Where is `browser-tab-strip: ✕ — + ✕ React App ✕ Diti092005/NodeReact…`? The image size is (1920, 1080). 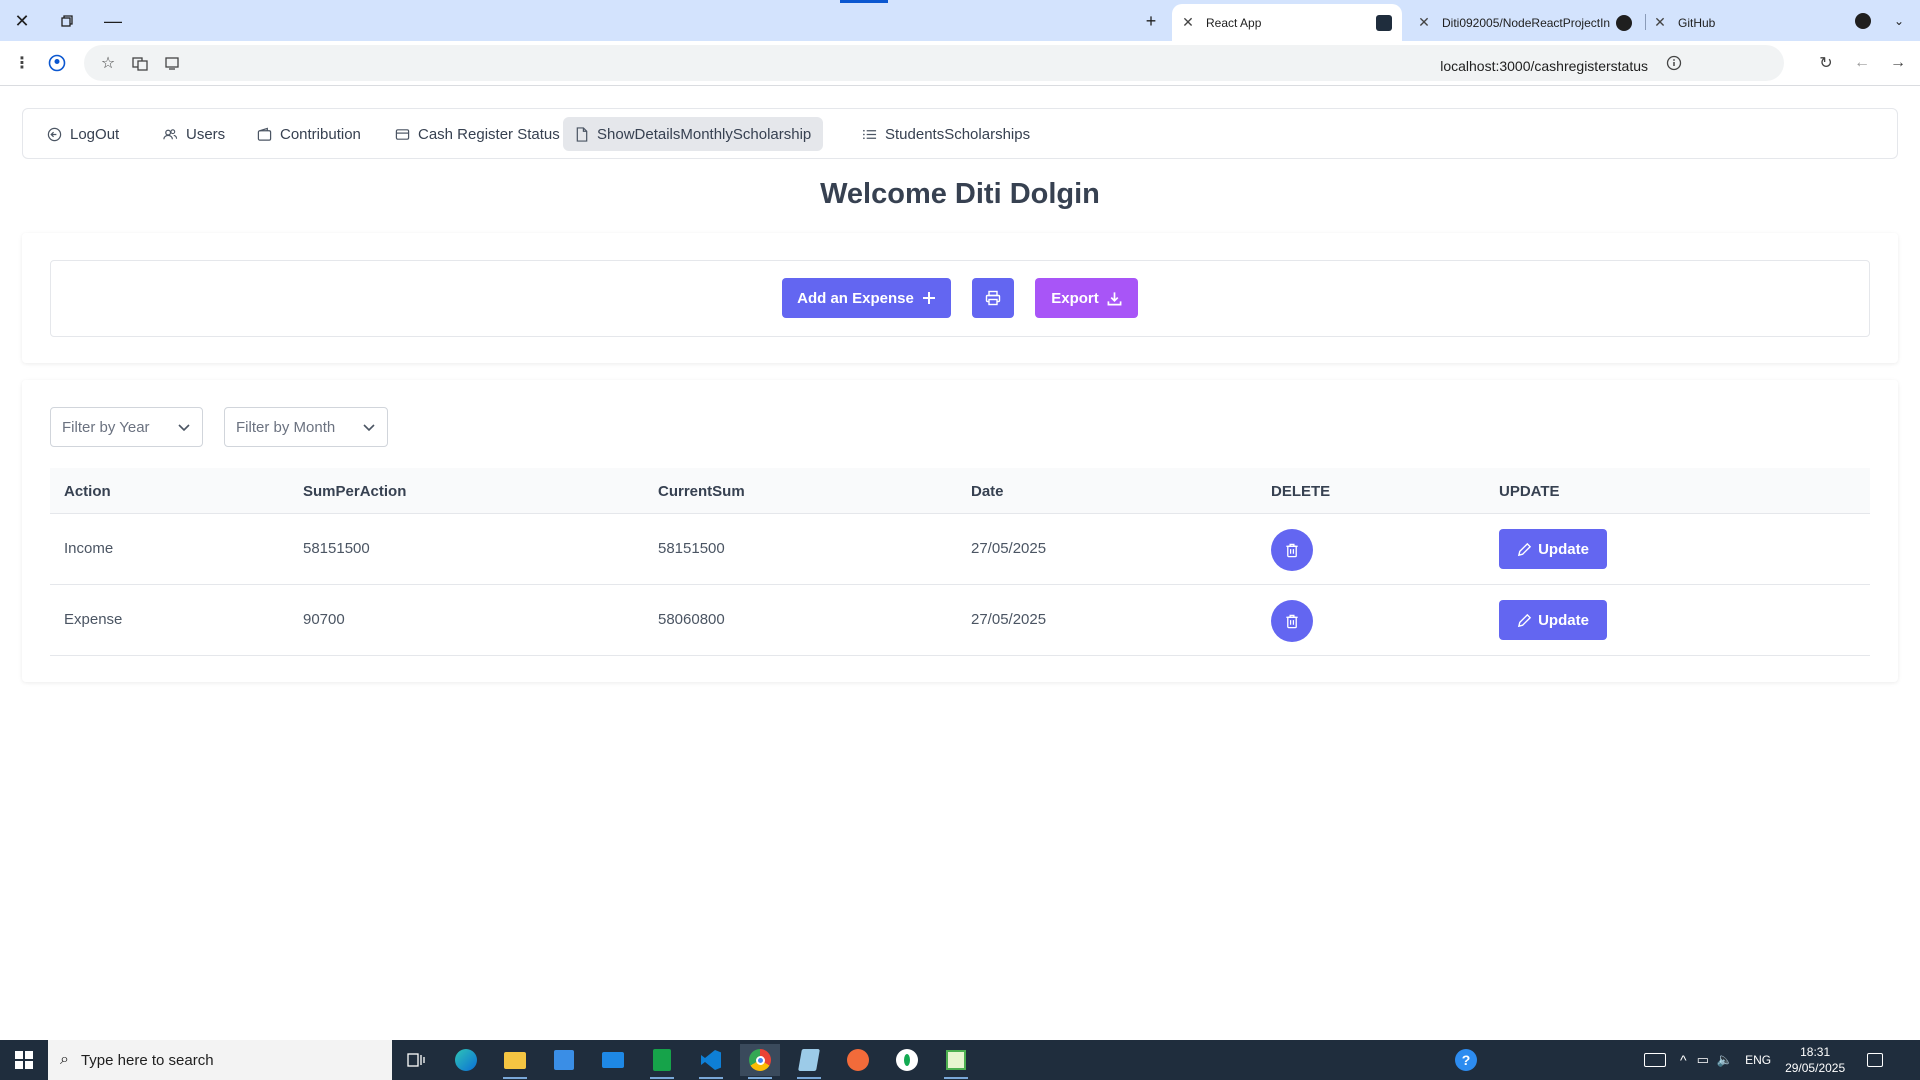 browser-tab-strip: ✕ — + ✕ React App ✕ Diti092005/NodeReact… is located at coordinates (960, 20).